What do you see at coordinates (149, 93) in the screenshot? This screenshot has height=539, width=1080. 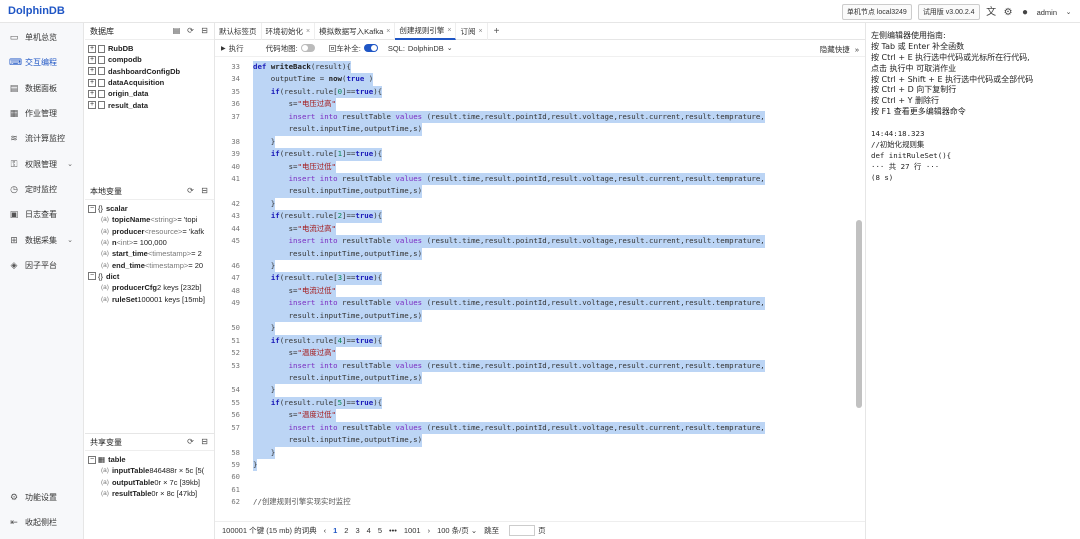 I see `db-tree-item: + origin_data` at bounding box center [149, 93].